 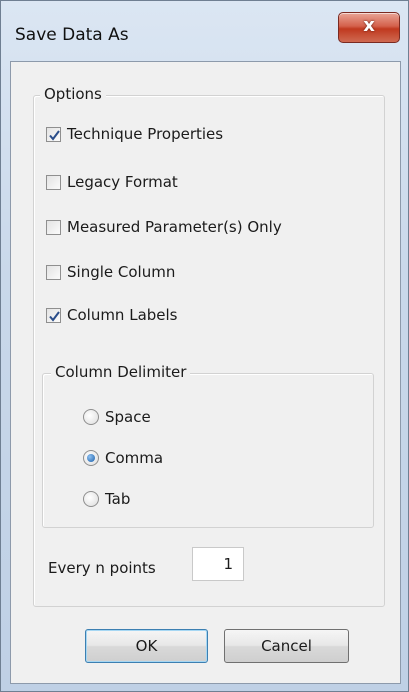 What do you see at coordinates (146, 646) in the screenshot?
I see `ok-button: OK` at bounding box center [146, 646].